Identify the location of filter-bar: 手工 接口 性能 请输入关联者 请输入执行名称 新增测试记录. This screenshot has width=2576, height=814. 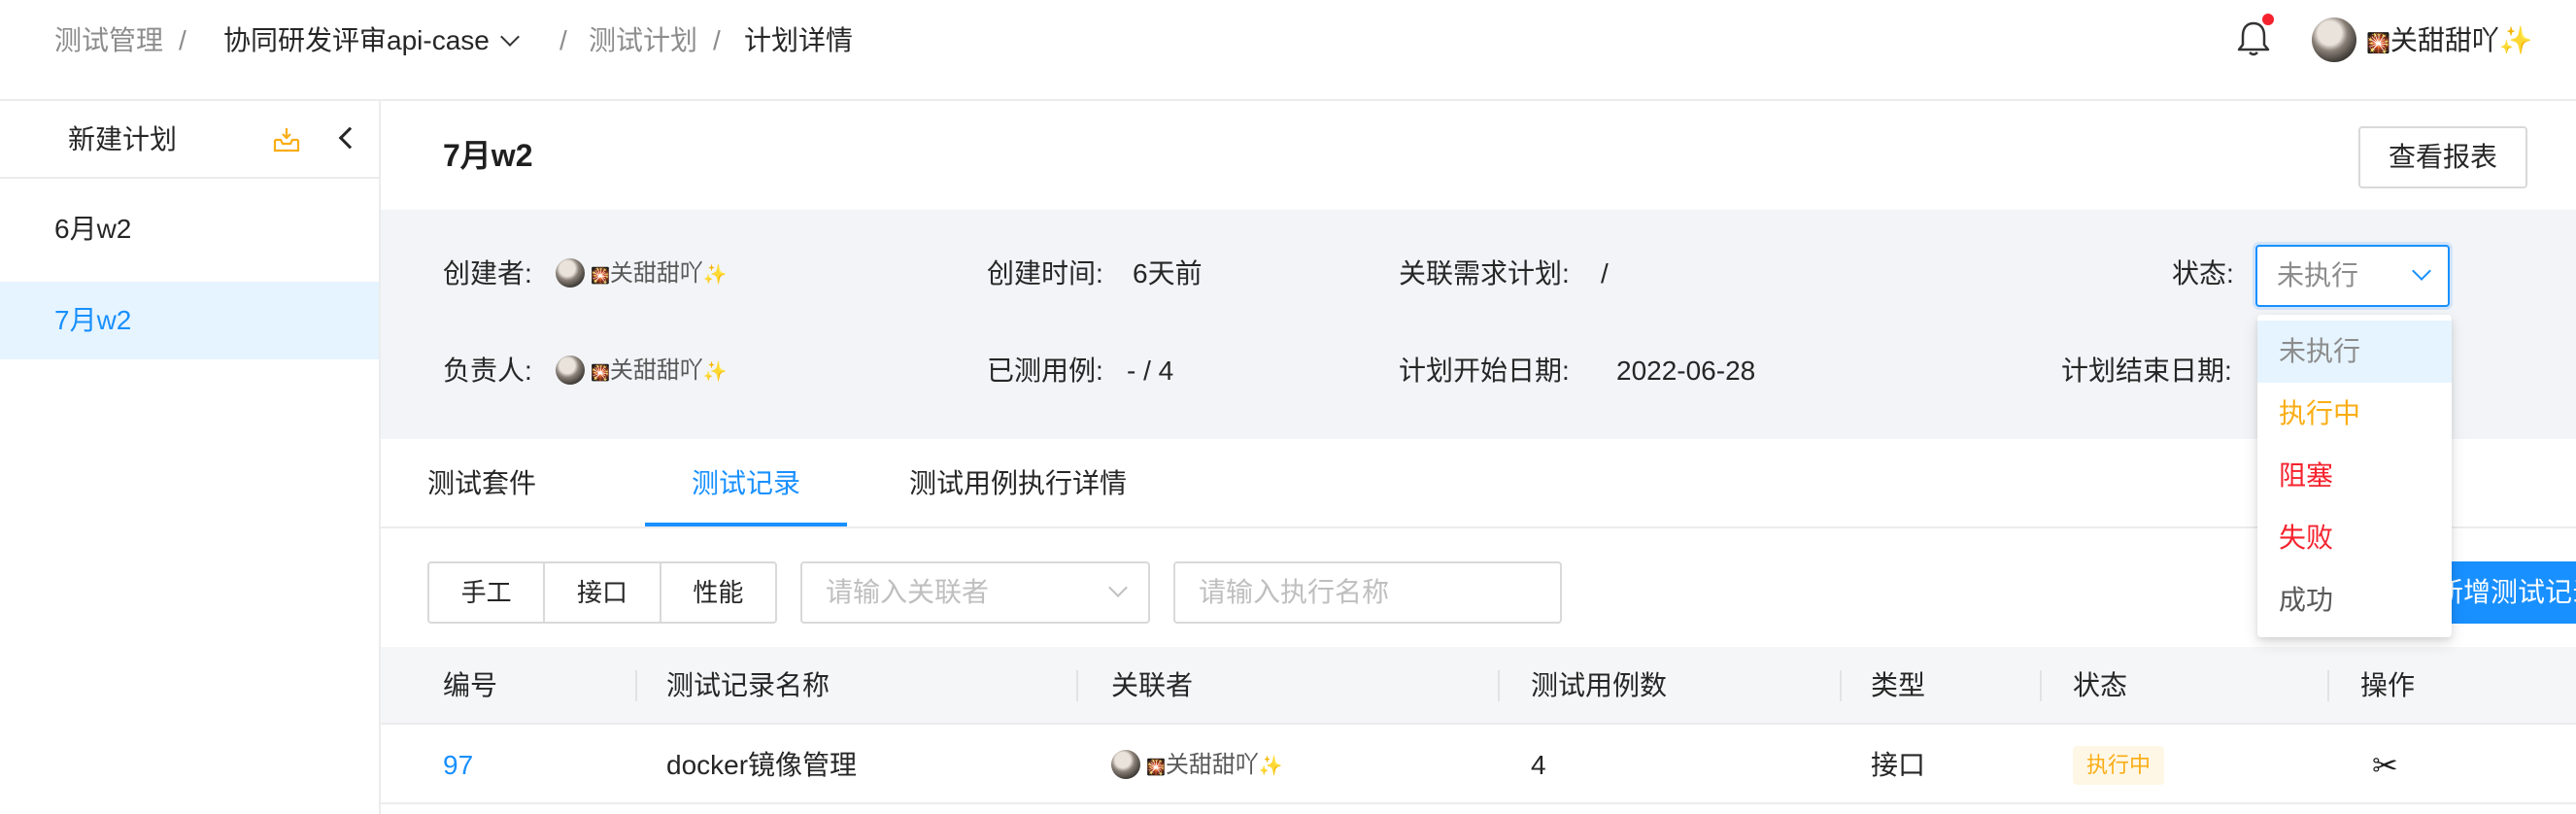
(1478, 581).